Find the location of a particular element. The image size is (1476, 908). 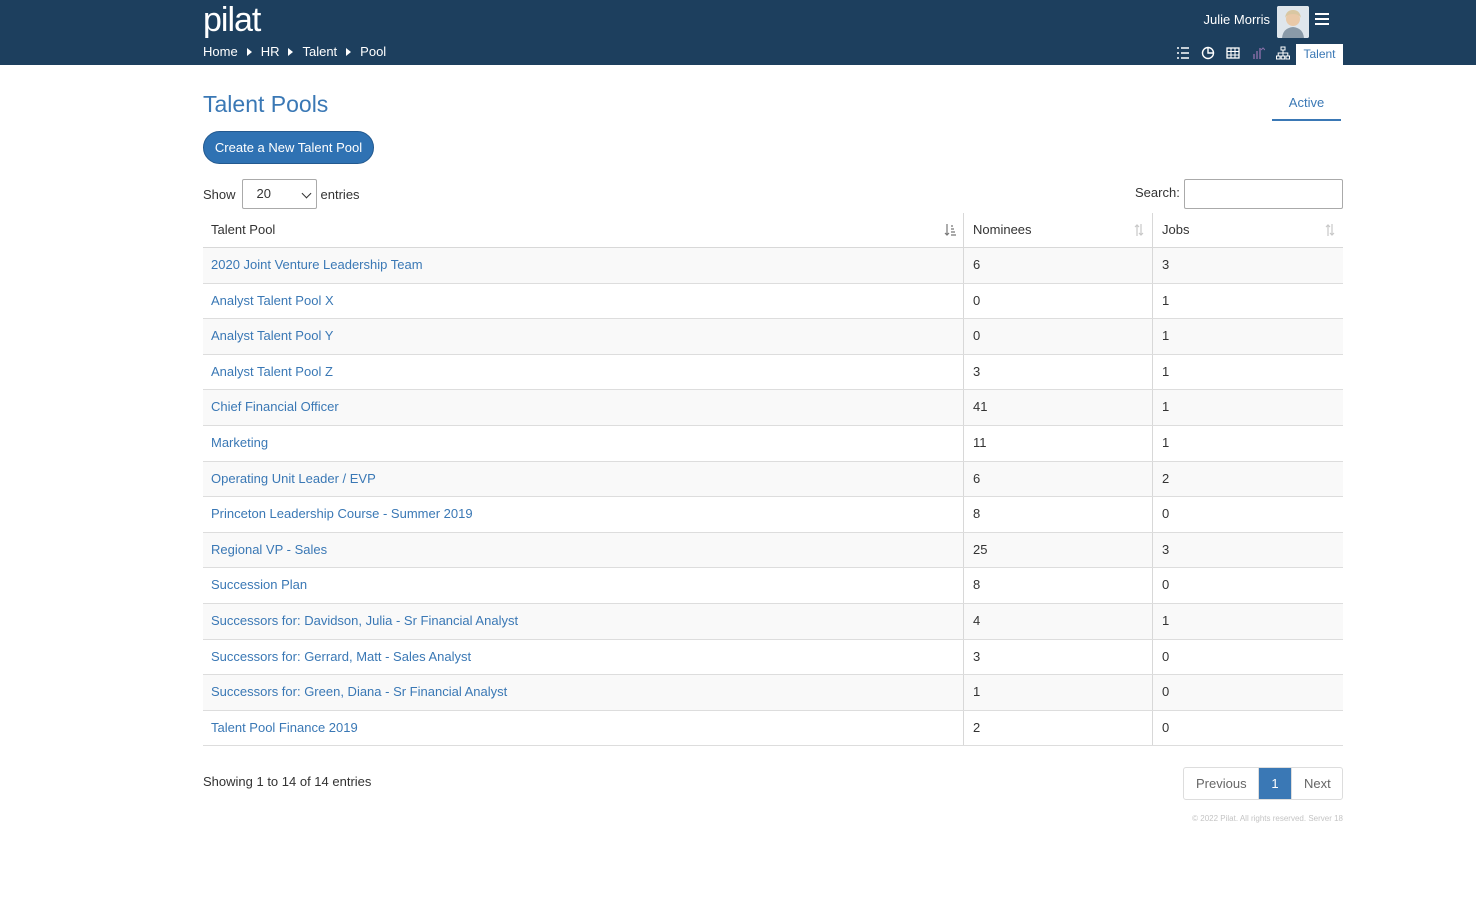

table-info: Showing 1 to 14 of 14 entries is located at coordinates (287, 781).